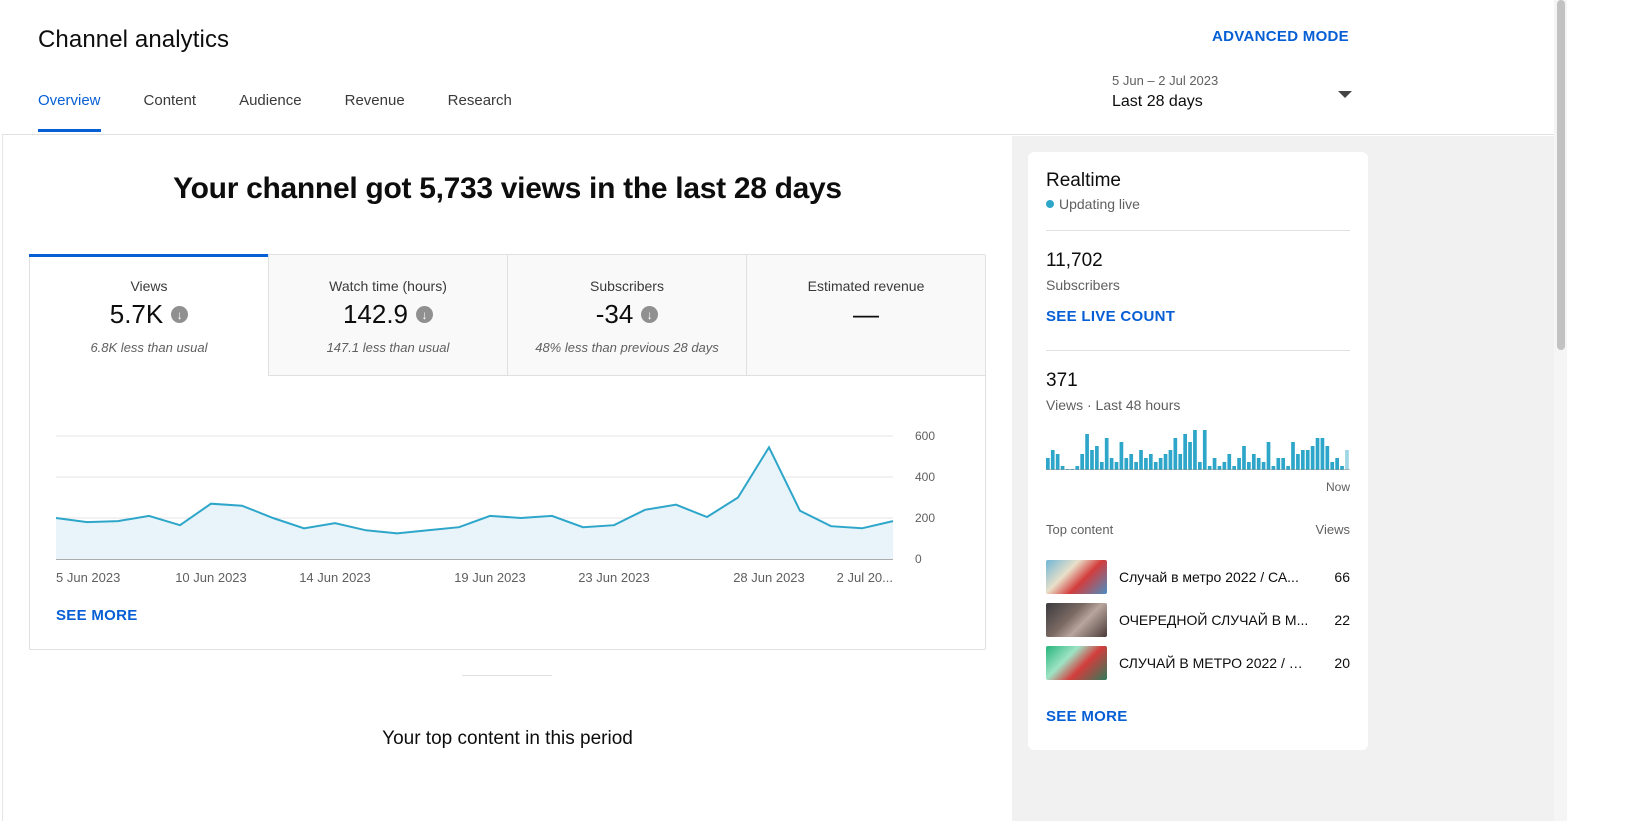 The width and height of the screenshot is (1634, 821). I want to click on metric-note: 48% less than previous 28 days, so click(627, 347).